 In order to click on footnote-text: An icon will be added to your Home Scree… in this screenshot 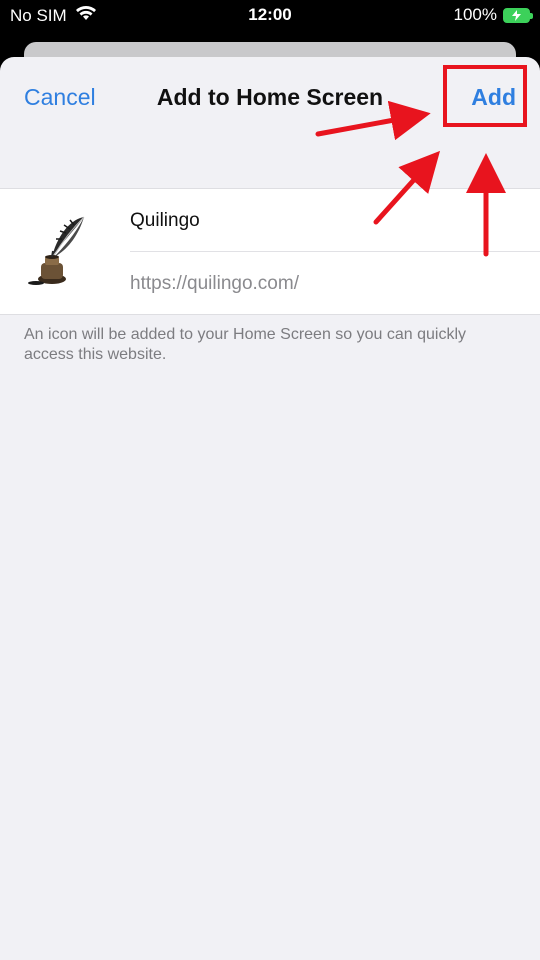, I will do `click(245, 344)`.